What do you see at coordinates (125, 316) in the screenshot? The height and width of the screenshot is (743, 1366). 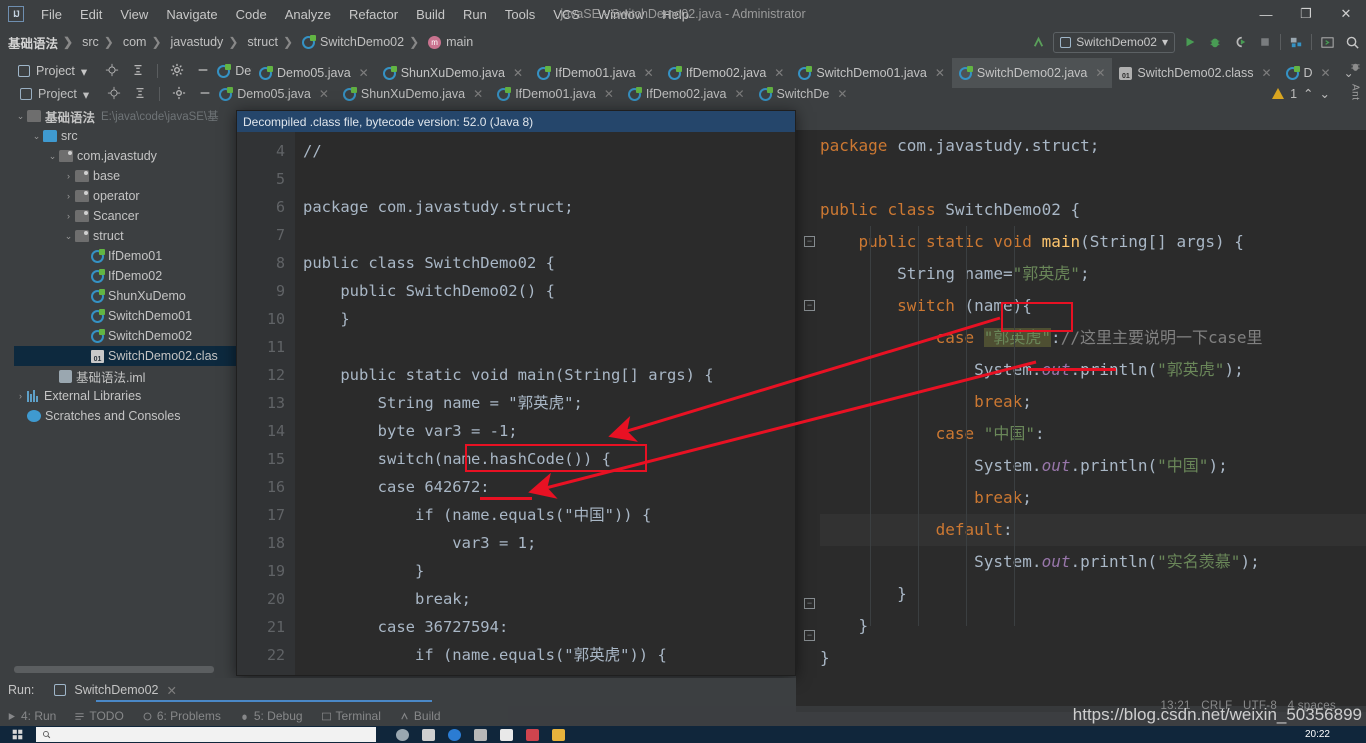 I see `tree-item-switchdemo01: SwitchDemo01` at bounding box center [125, 316].